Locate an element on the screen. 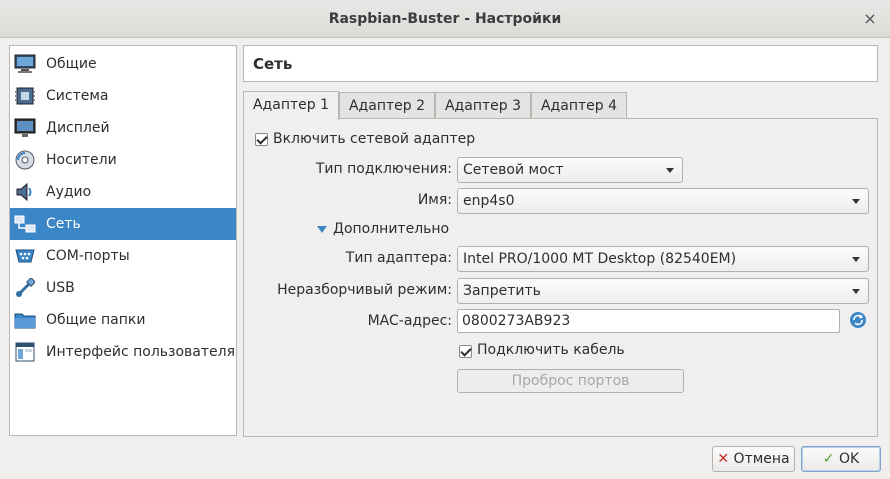 The width and height of the screenshot is (890, 479). cancel-button: ✕ Отмена is located at coordinates (753, 459).